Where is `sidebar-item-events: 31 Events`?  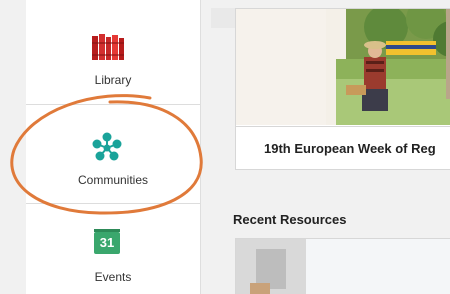 sidebar-item-events: 31 Events is located at coordinates (113, 249).